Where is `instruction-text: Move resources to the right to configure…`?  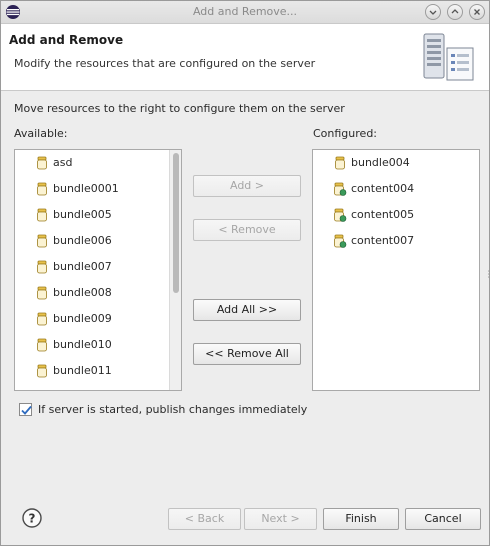 instruction-text: Move resources to the right to configure… is located at coordinates (179, 108).